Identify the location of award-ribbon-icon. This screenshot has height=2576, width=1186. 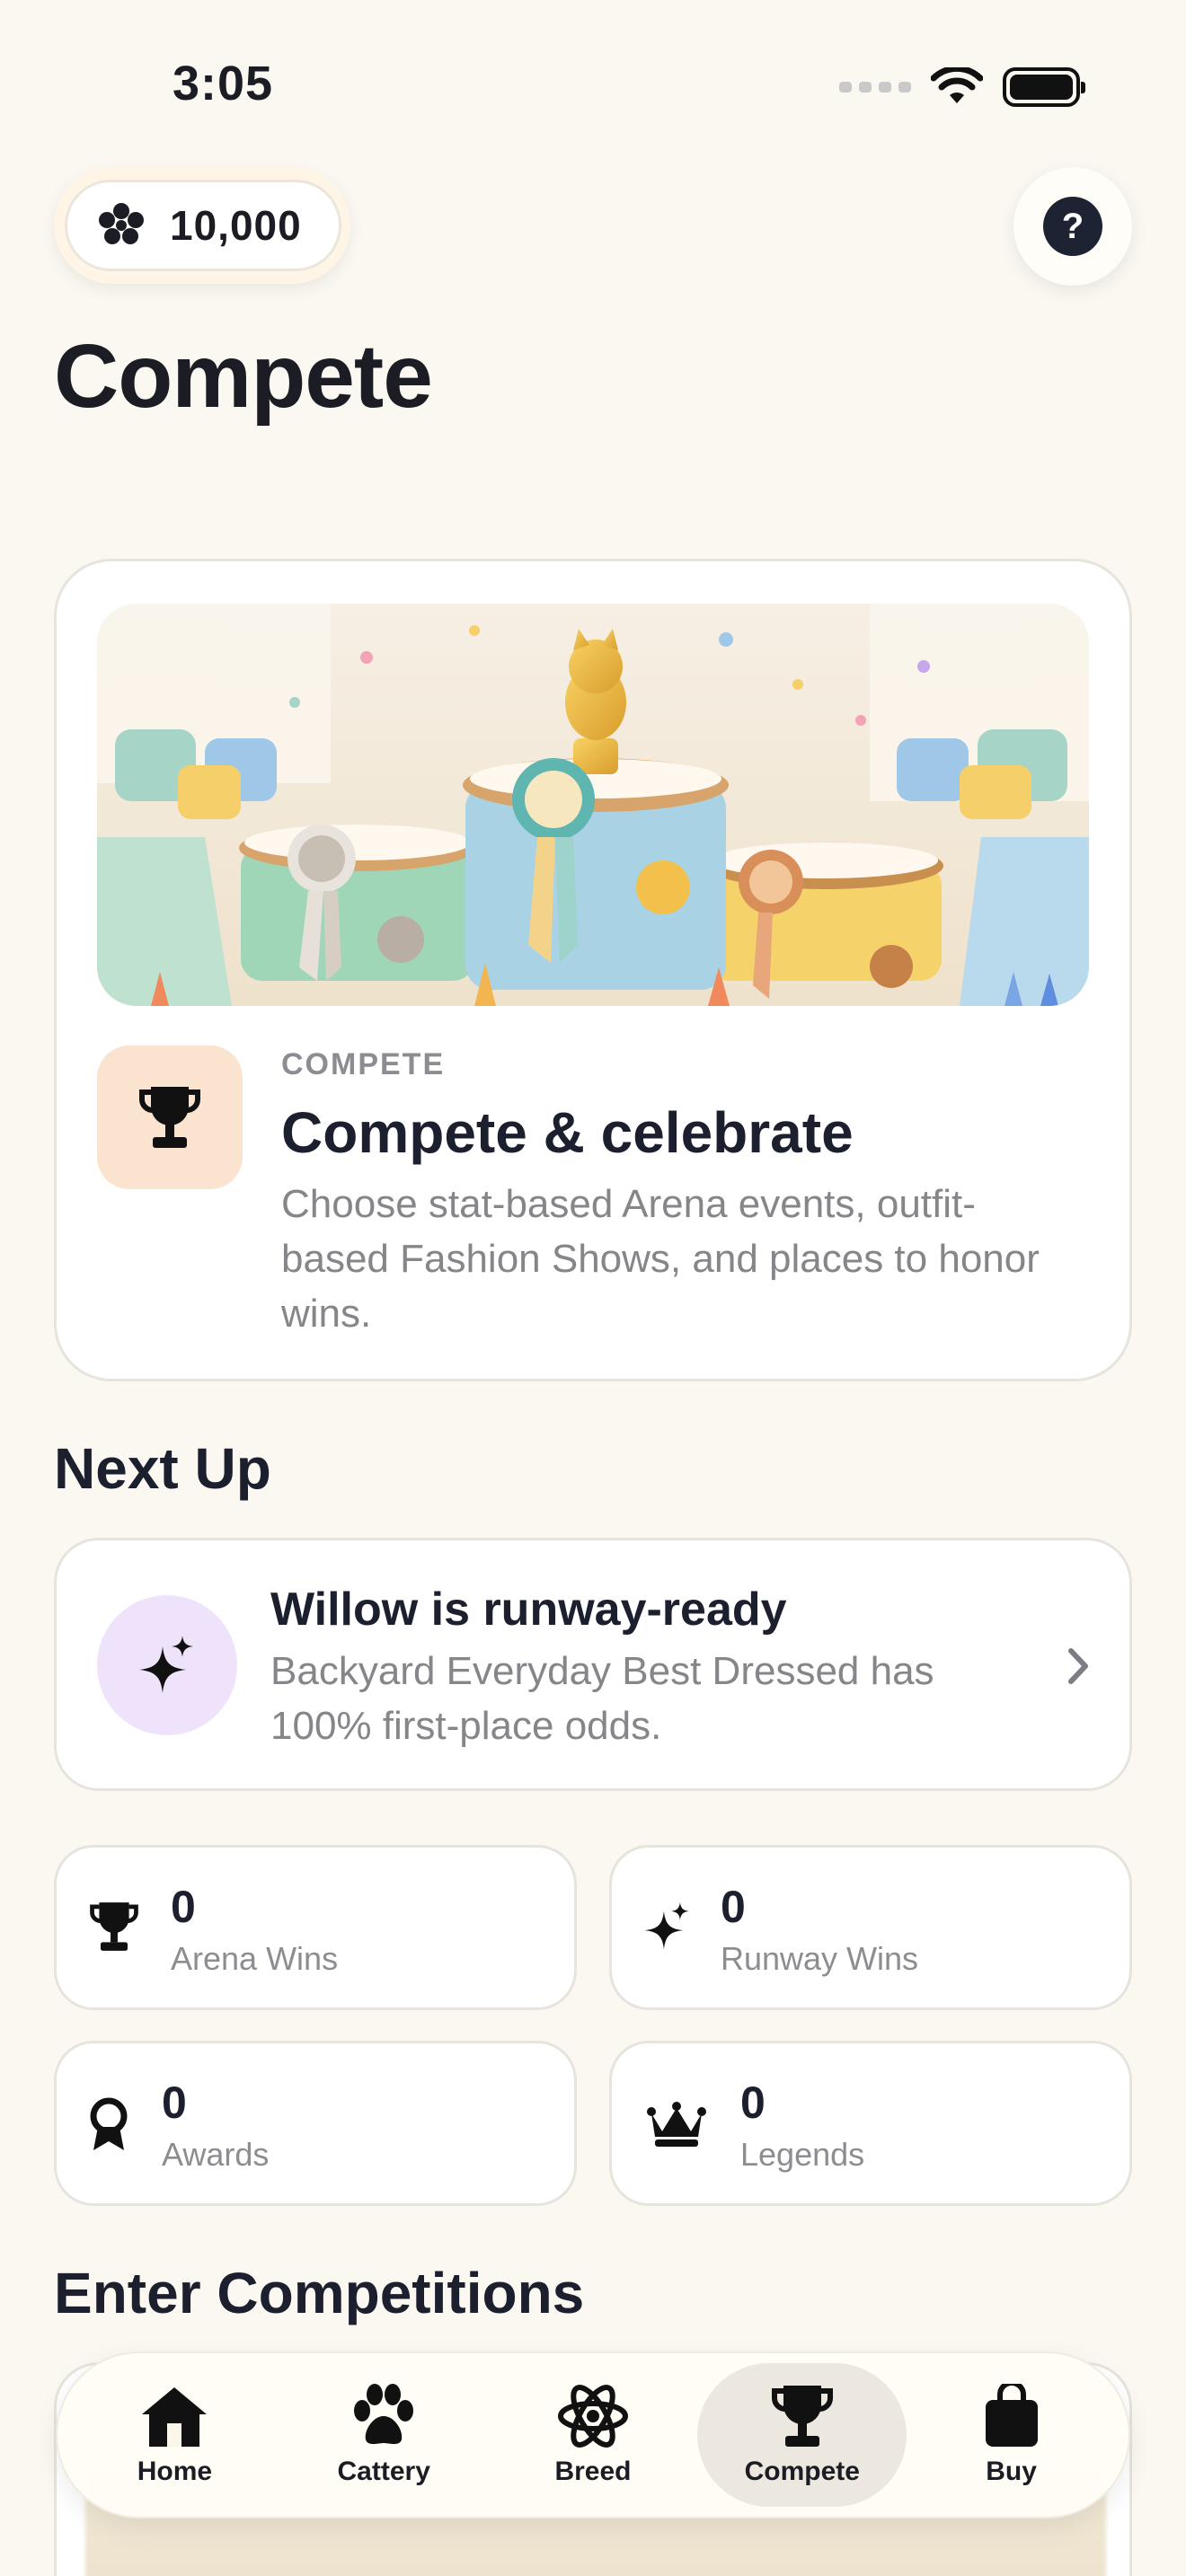
(108, 2124).